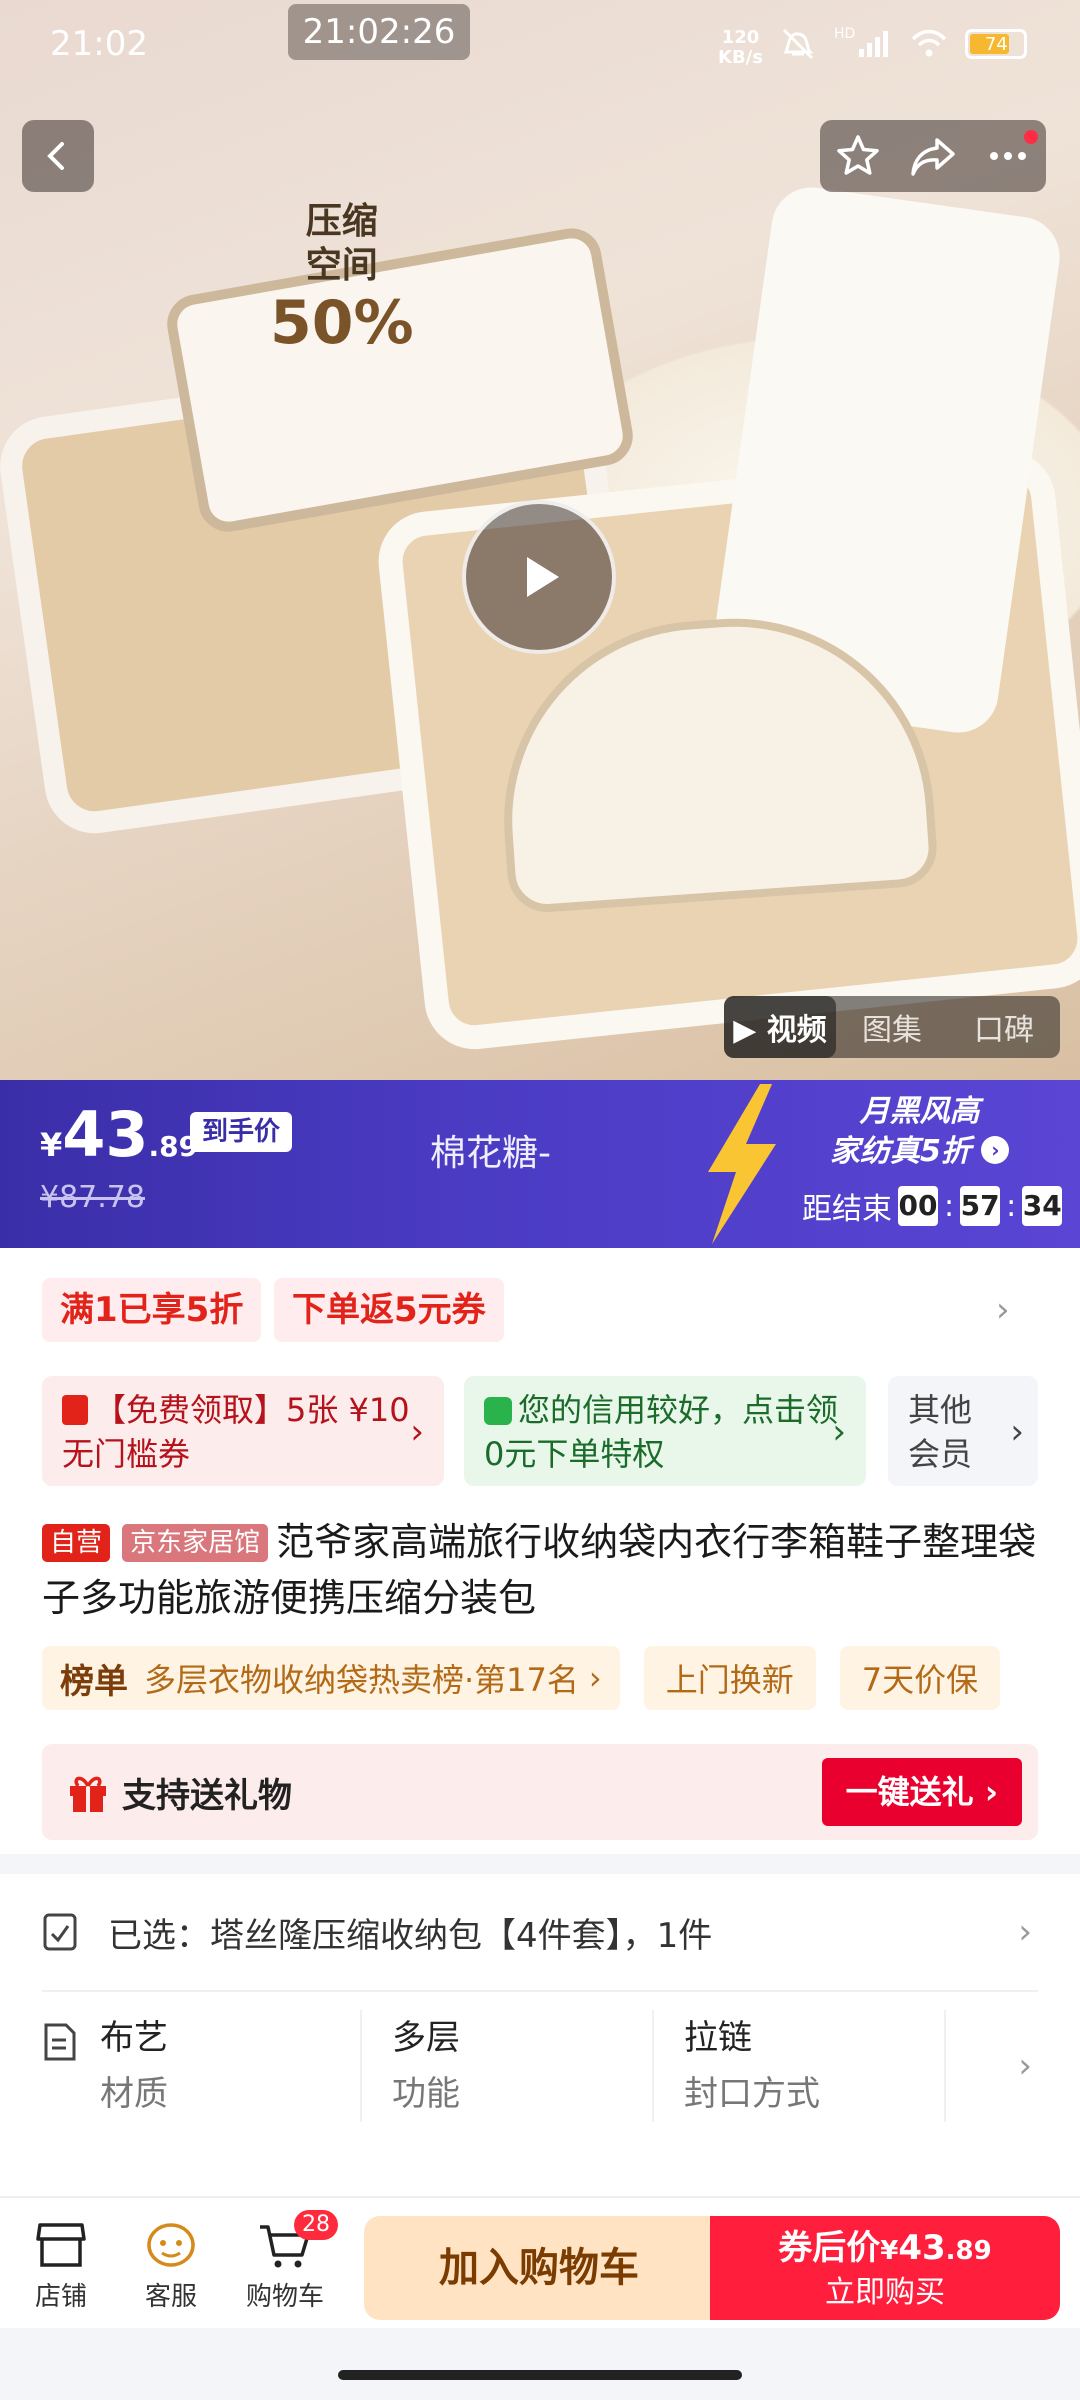  I want to click on credit-privilege-card: 您的信用较好，点击领0元下单特权 ›, so click(665, 1431).